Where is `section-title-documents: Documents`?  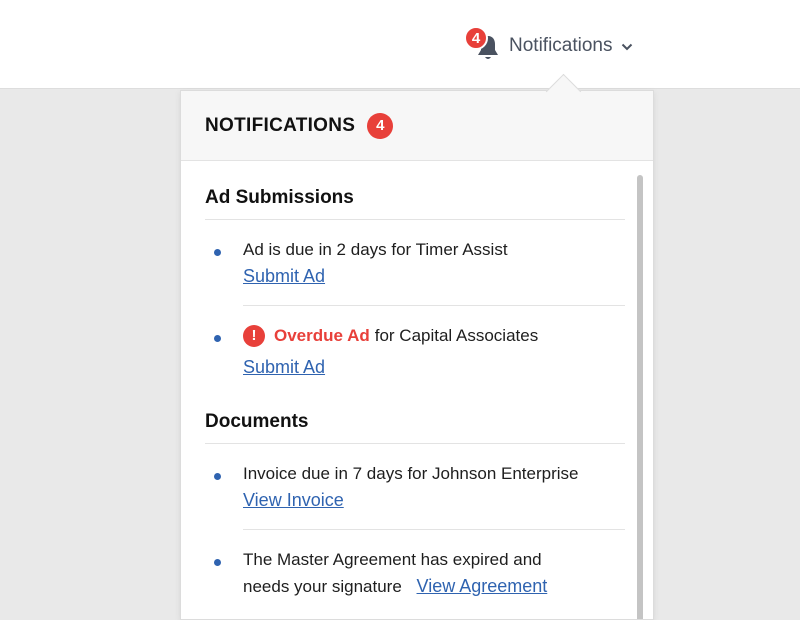
section-title-documents: Documents is located at coordinates (415, 420).